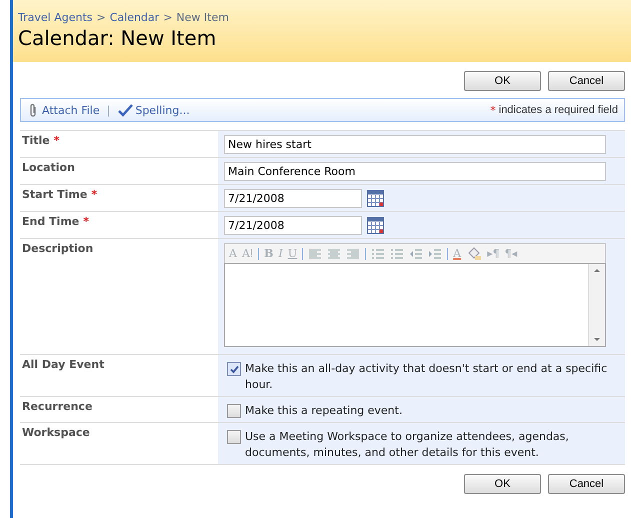 This screenshot has height=518, width=631. Describe the element at coordinates (36, 140) in the screenshot. I see `field-label: Title` at that location.